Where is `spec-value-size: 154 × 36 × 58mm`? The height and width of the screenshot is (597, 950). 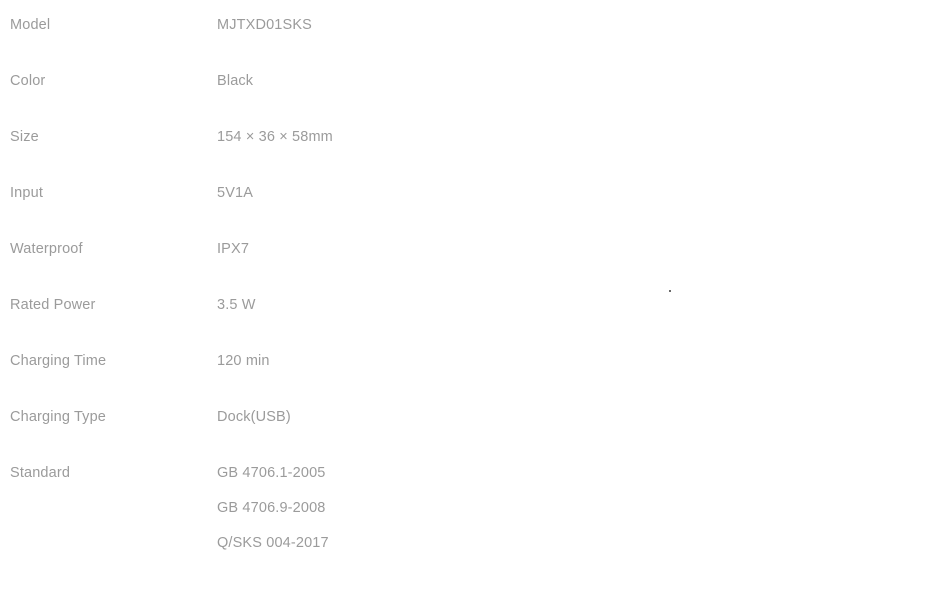
spec-value-size: 154 × 36 × 58mm is located at coordinates (275, 137).